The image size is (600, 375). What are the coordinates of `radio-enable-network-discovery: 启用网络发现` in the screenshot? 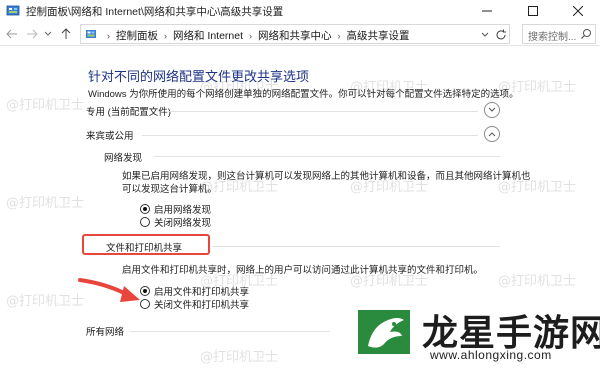 It's located at (175, 209).